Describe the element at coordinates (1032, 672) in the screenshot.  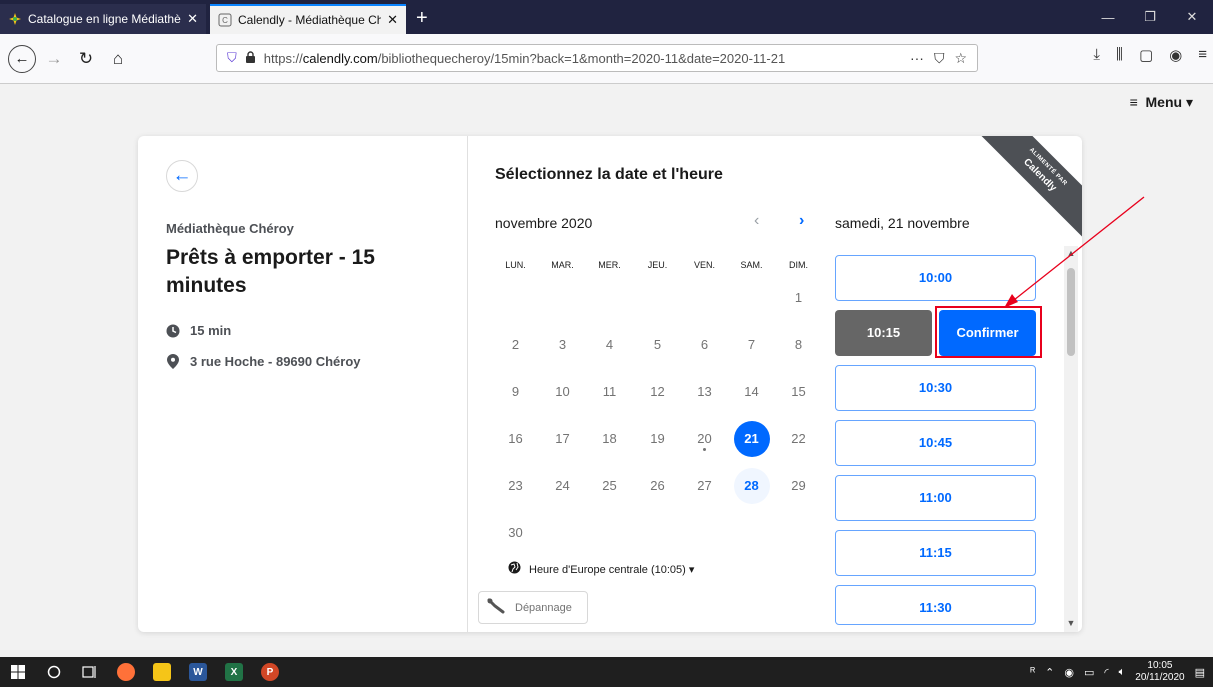
I see `people-icon: ᴿ` at that location.